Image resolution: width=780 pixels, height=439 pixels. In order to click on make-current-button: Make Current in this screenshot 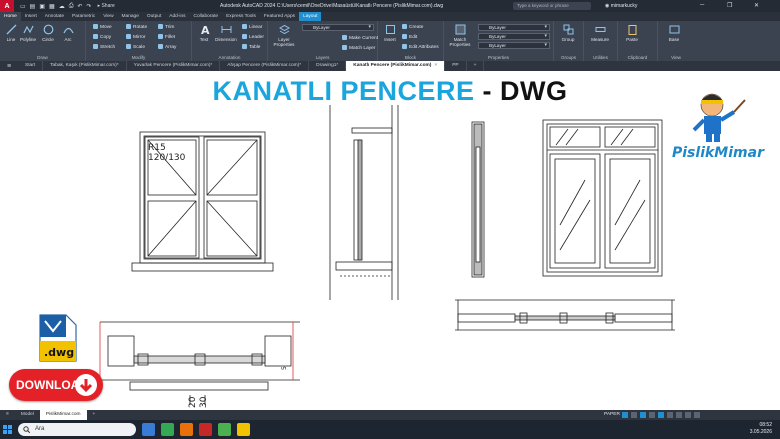, I will do `click(360, 38)`.